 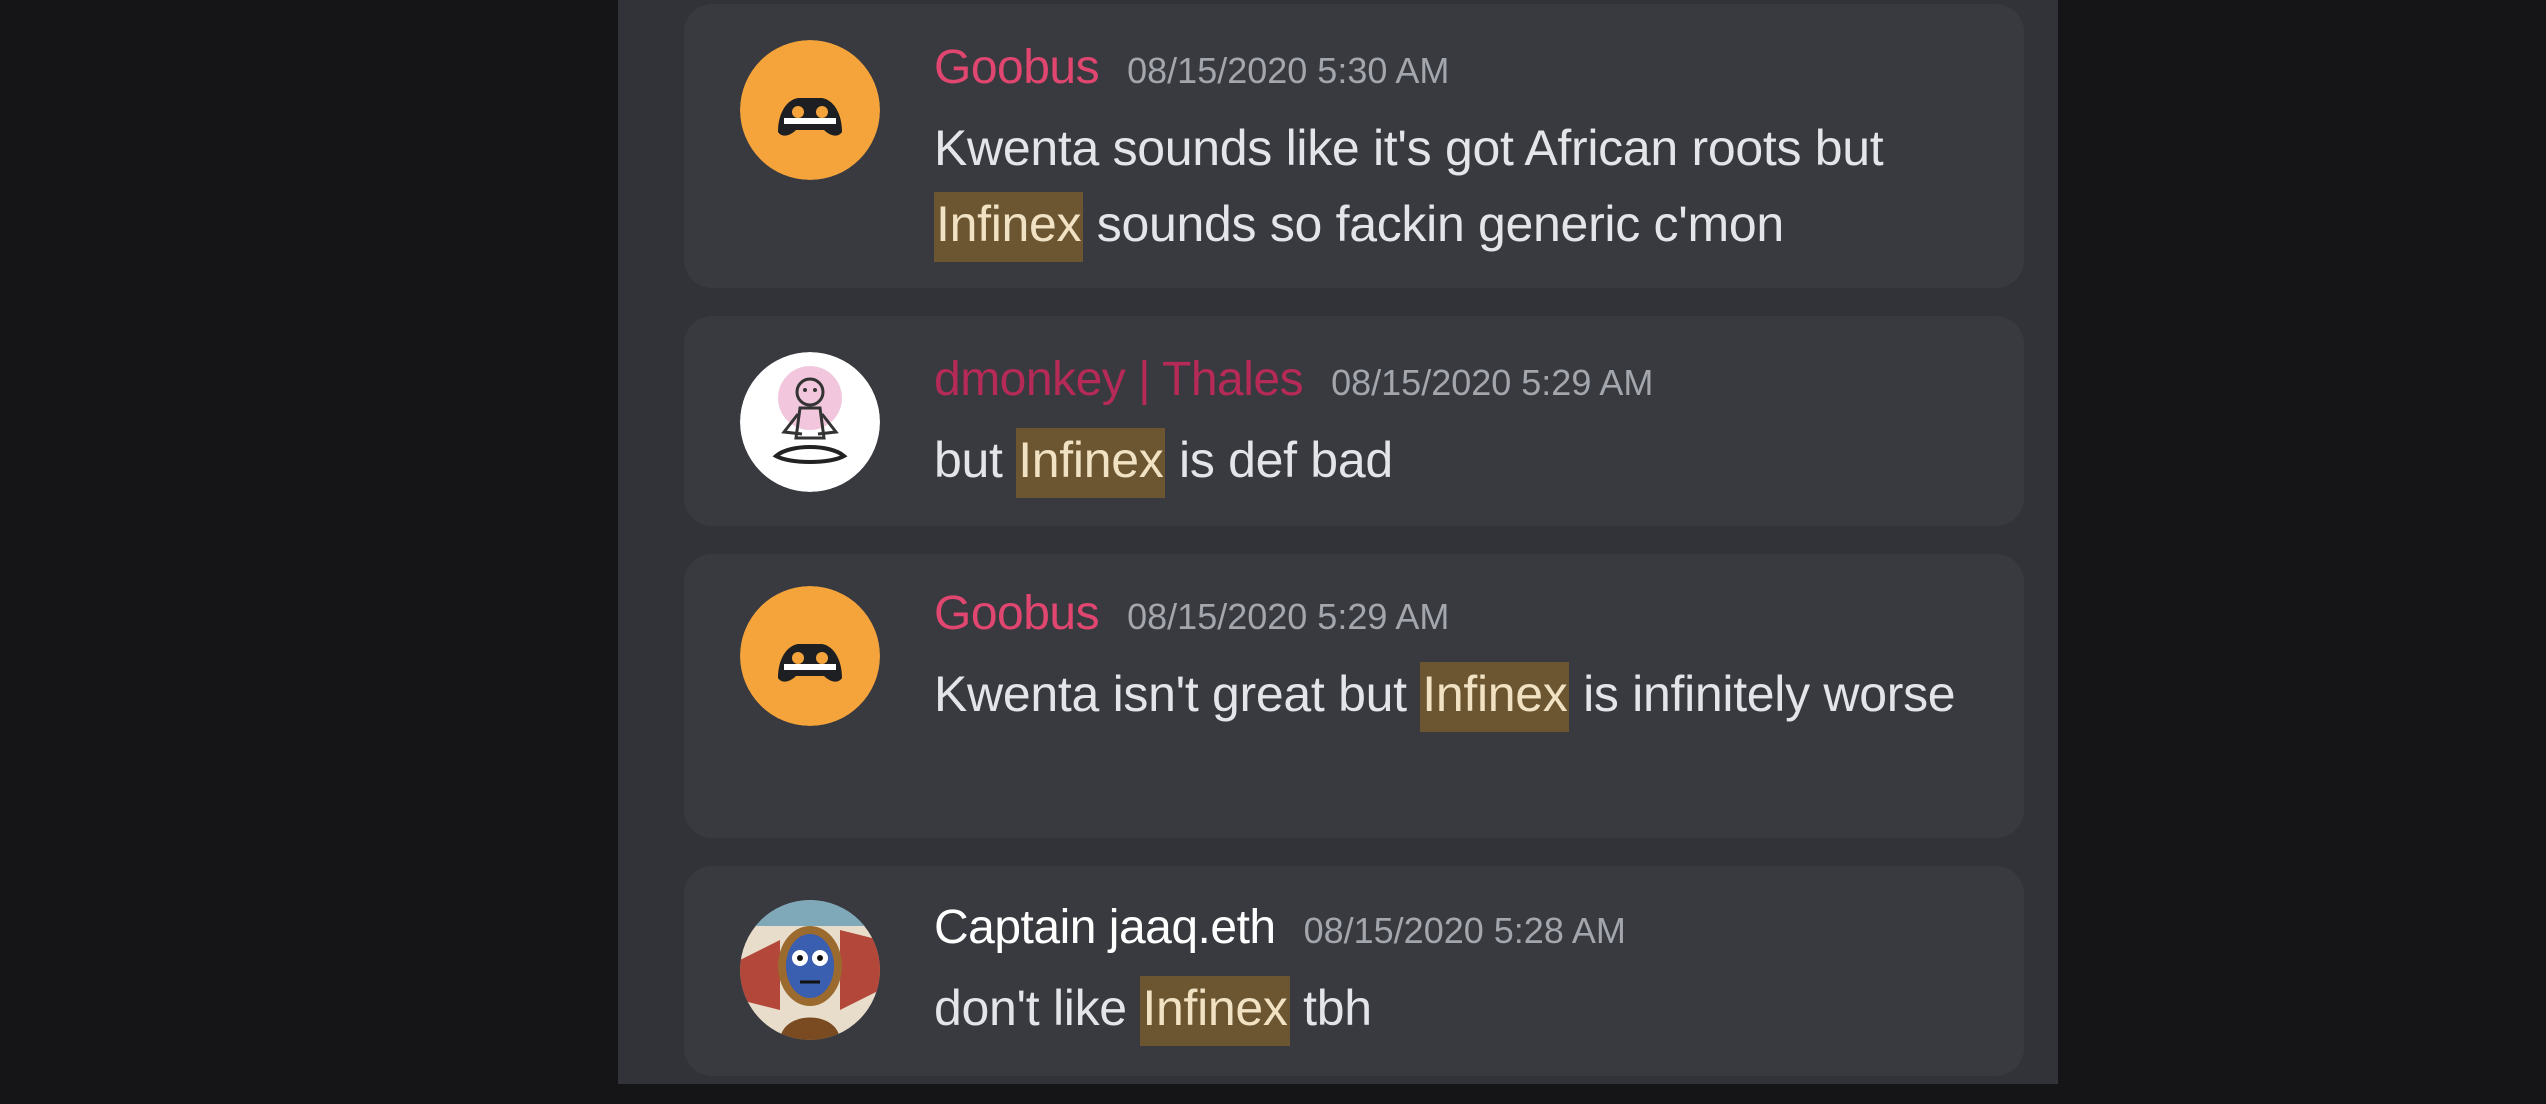 I want to click on message-header: Goobus 08/15/2020 5:30 AM, so click(x=1459, y=71).